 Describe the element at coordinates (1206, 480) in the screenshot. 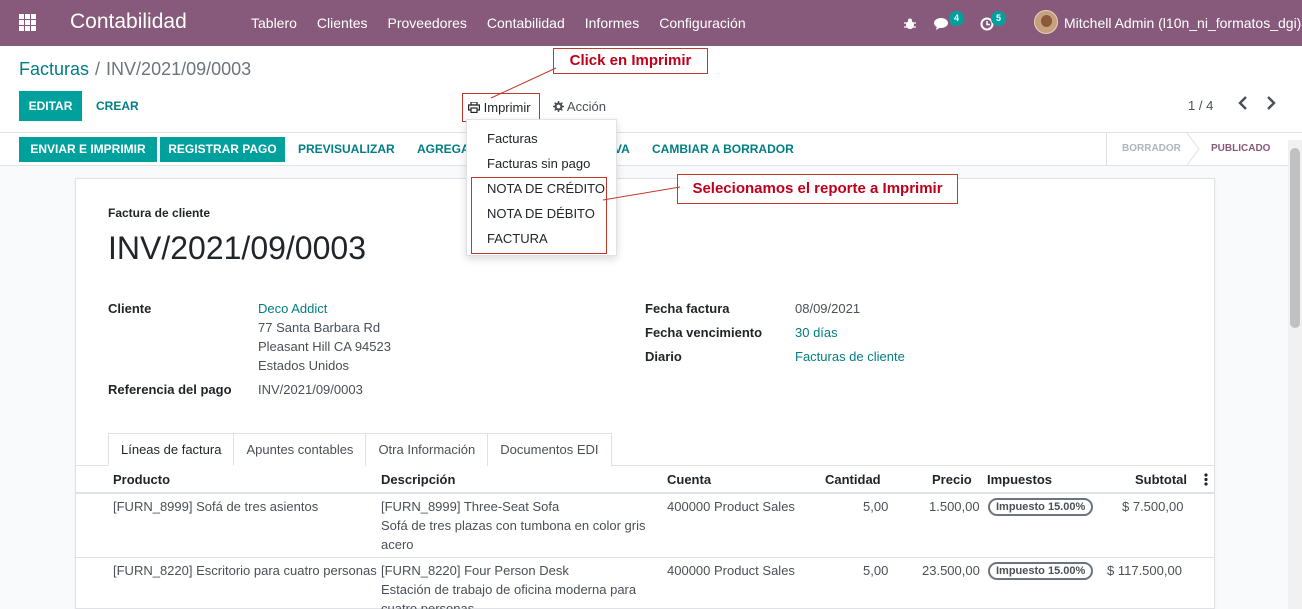

I see `optional-columns-icon` at that location.